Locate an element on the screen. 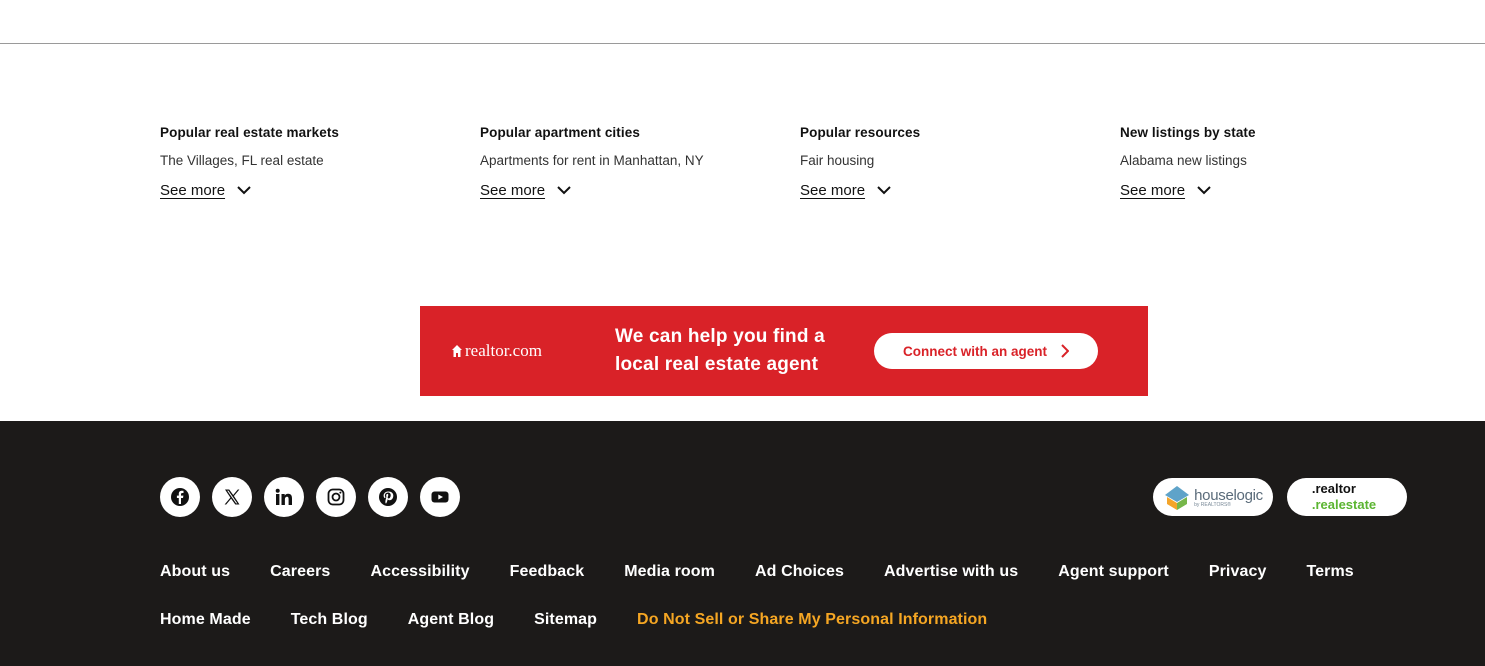  linkedin-link is located at coordinates (284, 497).